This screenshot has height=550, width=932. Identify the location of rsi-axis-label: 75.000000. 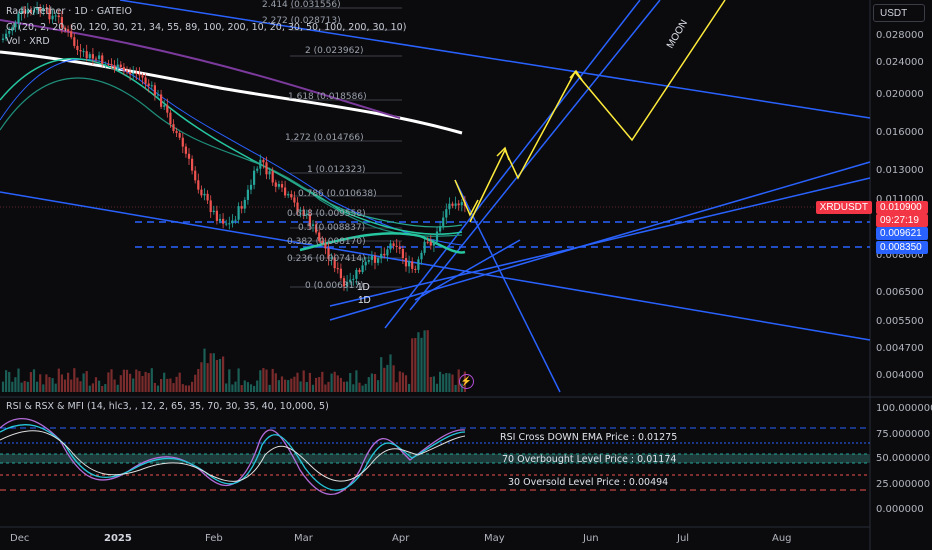
(903, 434).